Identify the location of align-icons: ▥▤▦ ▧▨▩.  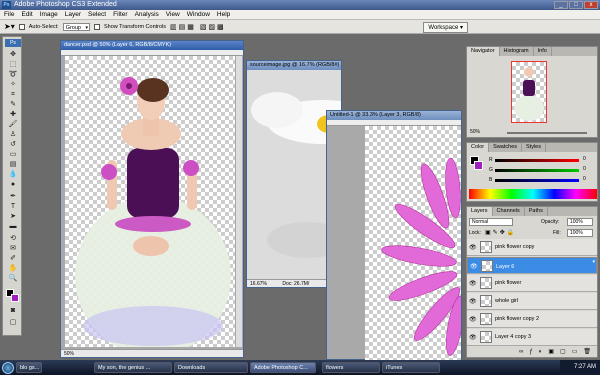
(198, 27).